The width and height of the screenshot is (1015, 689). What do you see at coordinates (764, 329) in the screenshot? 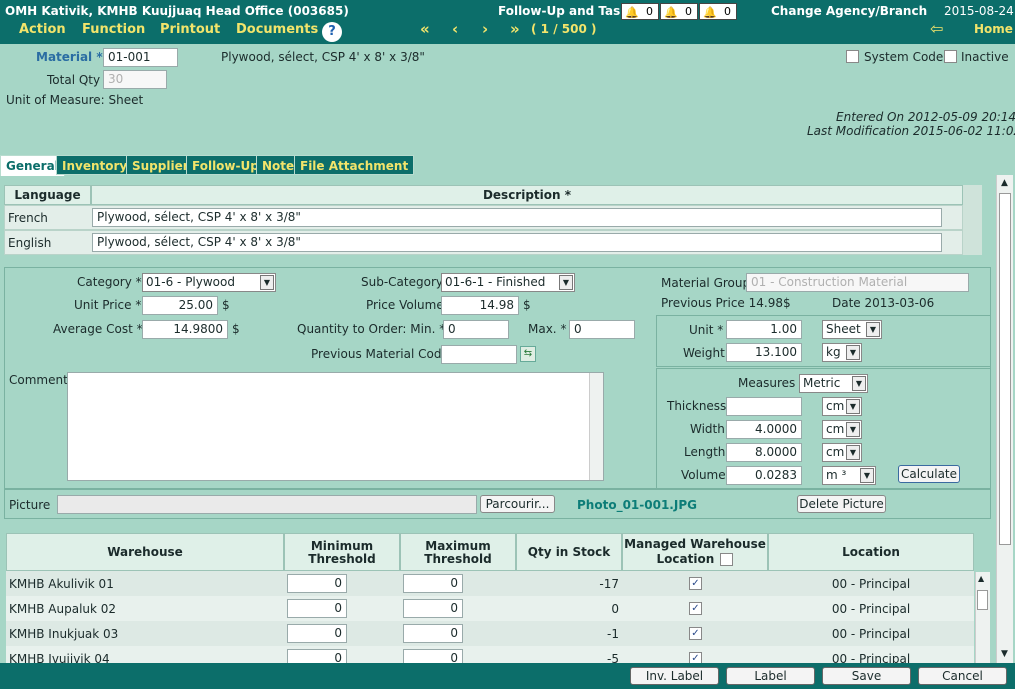
I see `unit-input: 1.00` at bounding box center [764, 329].